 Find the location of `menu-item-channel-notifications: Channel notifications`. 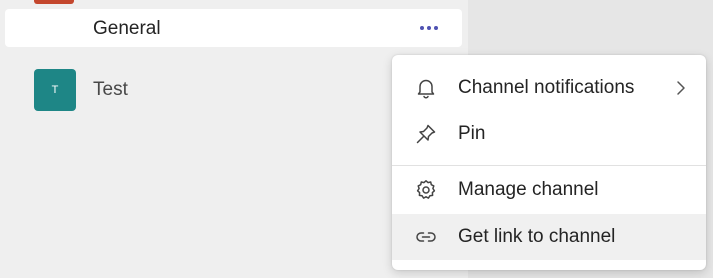

menu-item-channel-notifications: Channel notifications is located at coordinates (549, 88).